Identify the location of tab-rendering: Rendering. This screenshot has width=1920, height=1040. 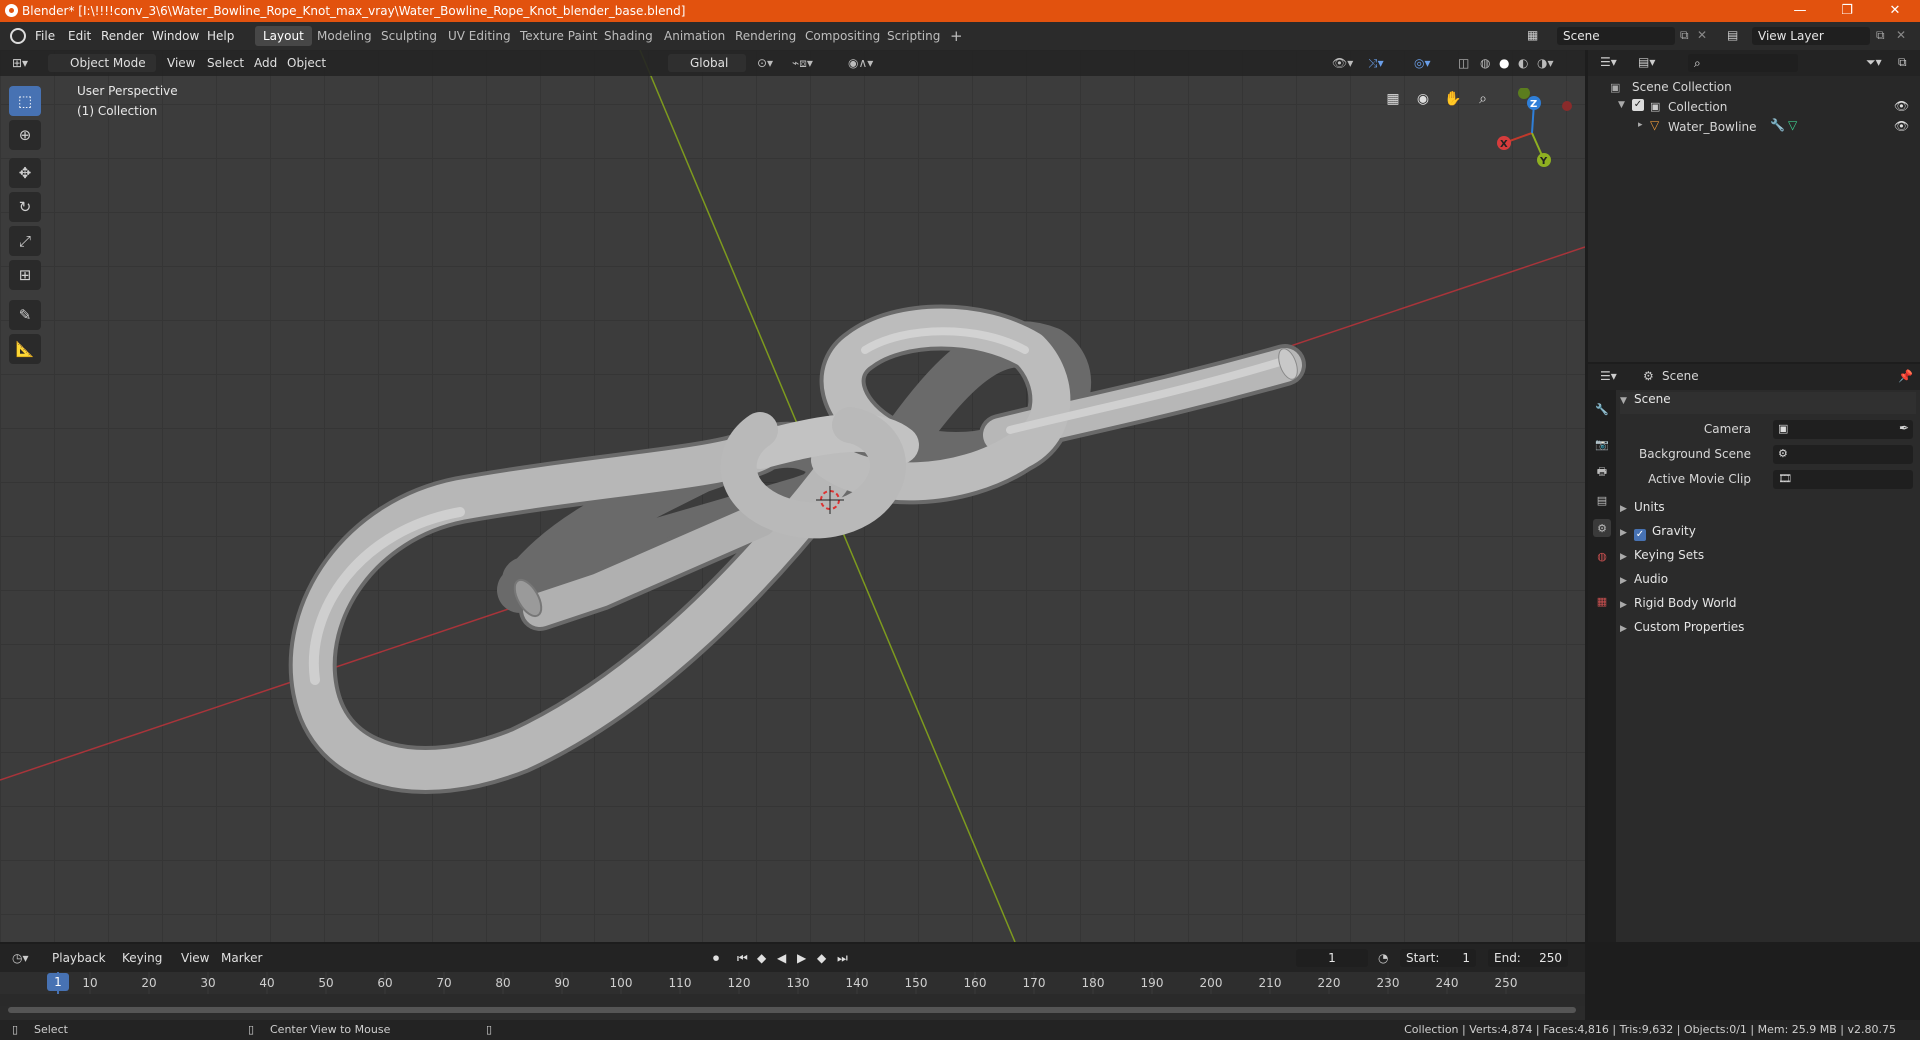
(765, 36).